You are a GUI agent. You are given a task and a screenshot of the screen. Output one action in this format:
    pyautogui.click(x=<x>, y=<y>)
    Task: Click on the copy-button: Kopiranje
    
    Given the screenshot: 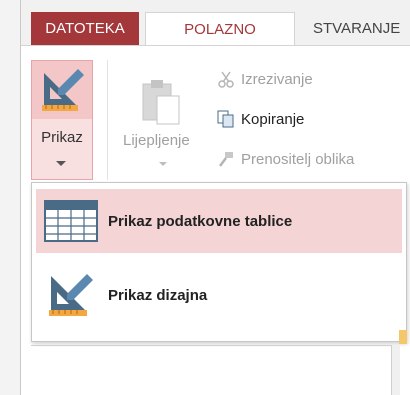 What is the action you would take?
    pyautogui.click(x=260, y=119)
    